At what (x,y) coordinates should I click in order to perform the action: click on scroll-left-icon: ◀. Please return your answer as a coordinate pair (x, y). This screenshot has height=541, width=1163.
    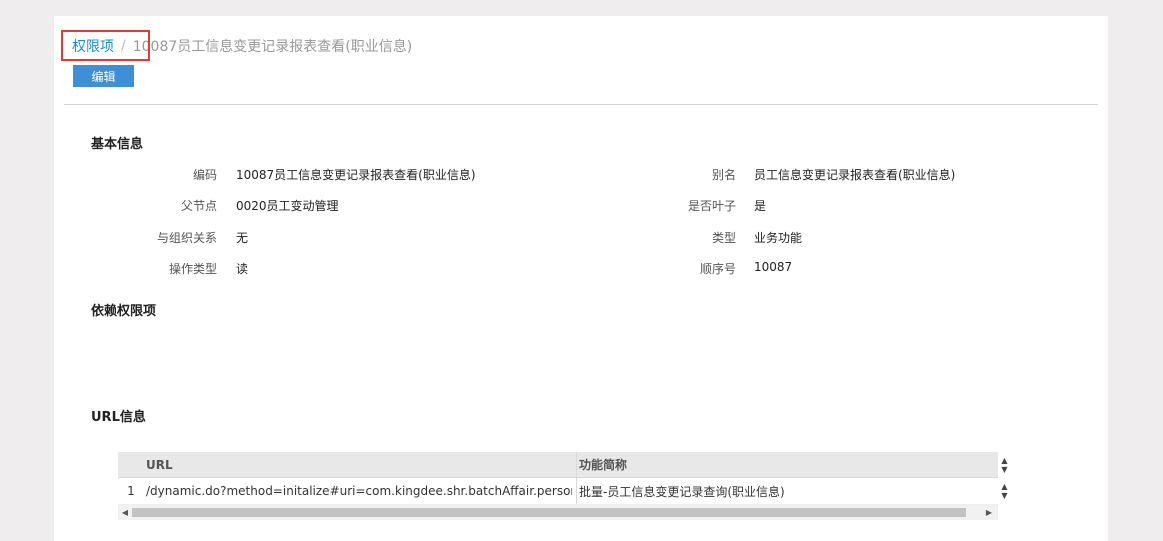
    Looking at the image, I should click on (125, 512).